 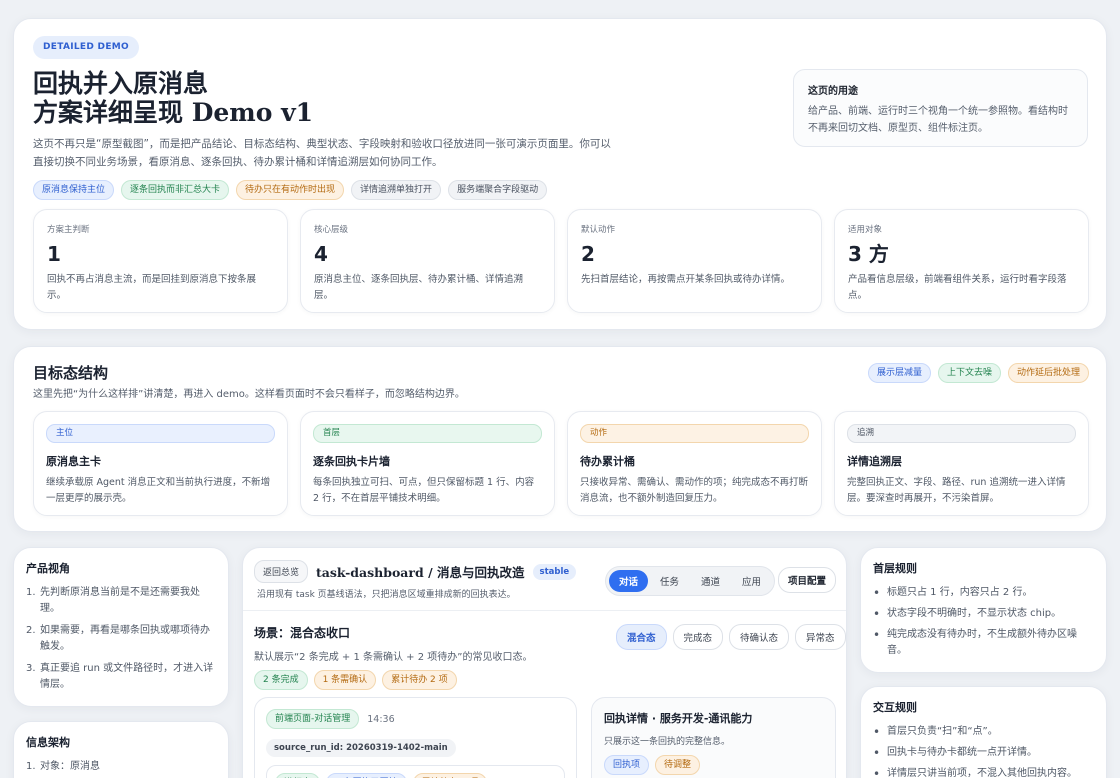 What do you see at coordinates (381, 719) in the screenshot?
I see `message-time: 14:36` at bounding box center [381, 719].